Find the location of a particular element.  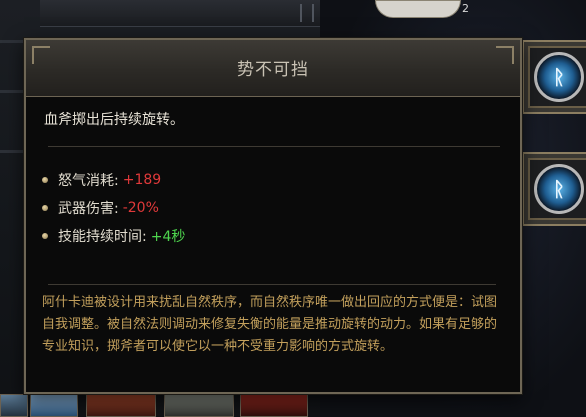

stat-list: 怒气消耗: +189 武器伤害: -20% 技能持续时间: +4秒 is located at coordinates (113, 208).